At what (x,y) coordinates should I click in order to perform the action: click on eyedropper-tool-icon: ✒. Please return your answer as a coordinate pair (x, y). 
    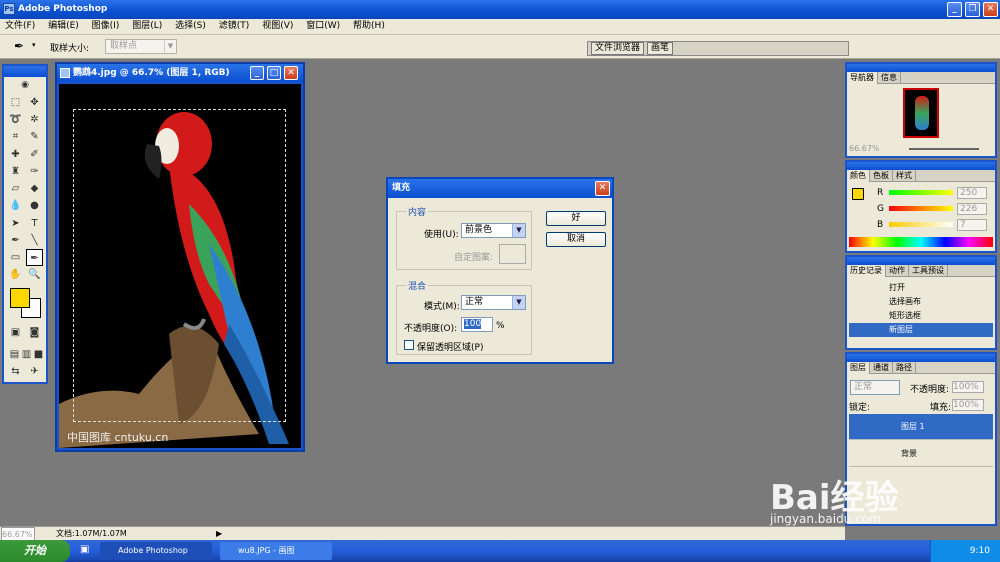
    Looking at the image, I should click on (34, 257).